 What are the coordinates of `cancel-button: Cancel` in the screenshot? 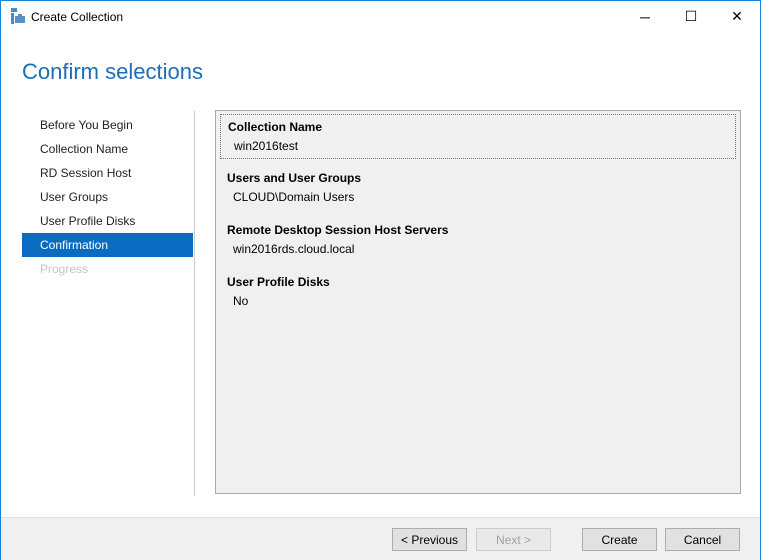 It's located at (702, 539).